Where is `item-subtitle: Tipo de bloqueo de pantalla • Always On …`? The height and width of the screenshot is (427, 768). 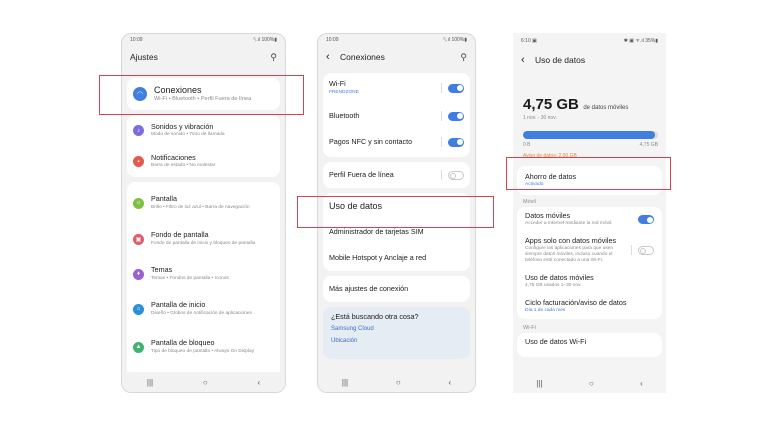 item-subtitle: Tipo de bloqueo de pantalla • Always On … is located at coordinates (203, 351).